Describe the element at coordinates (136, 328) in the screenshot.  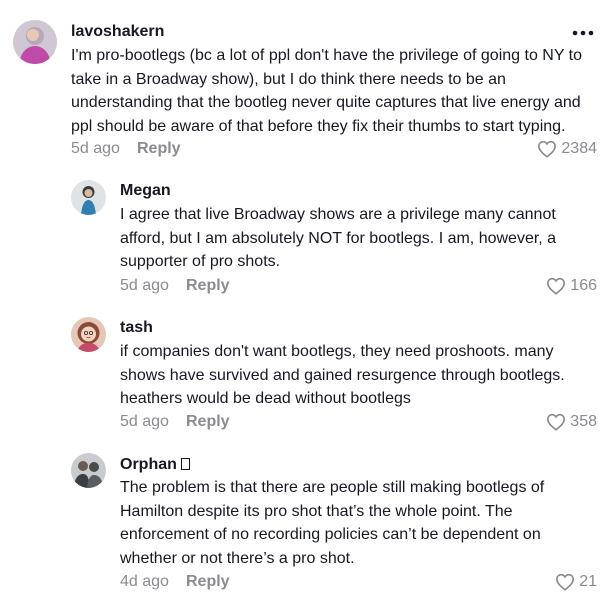
I see `comment-username: tash` at that location.